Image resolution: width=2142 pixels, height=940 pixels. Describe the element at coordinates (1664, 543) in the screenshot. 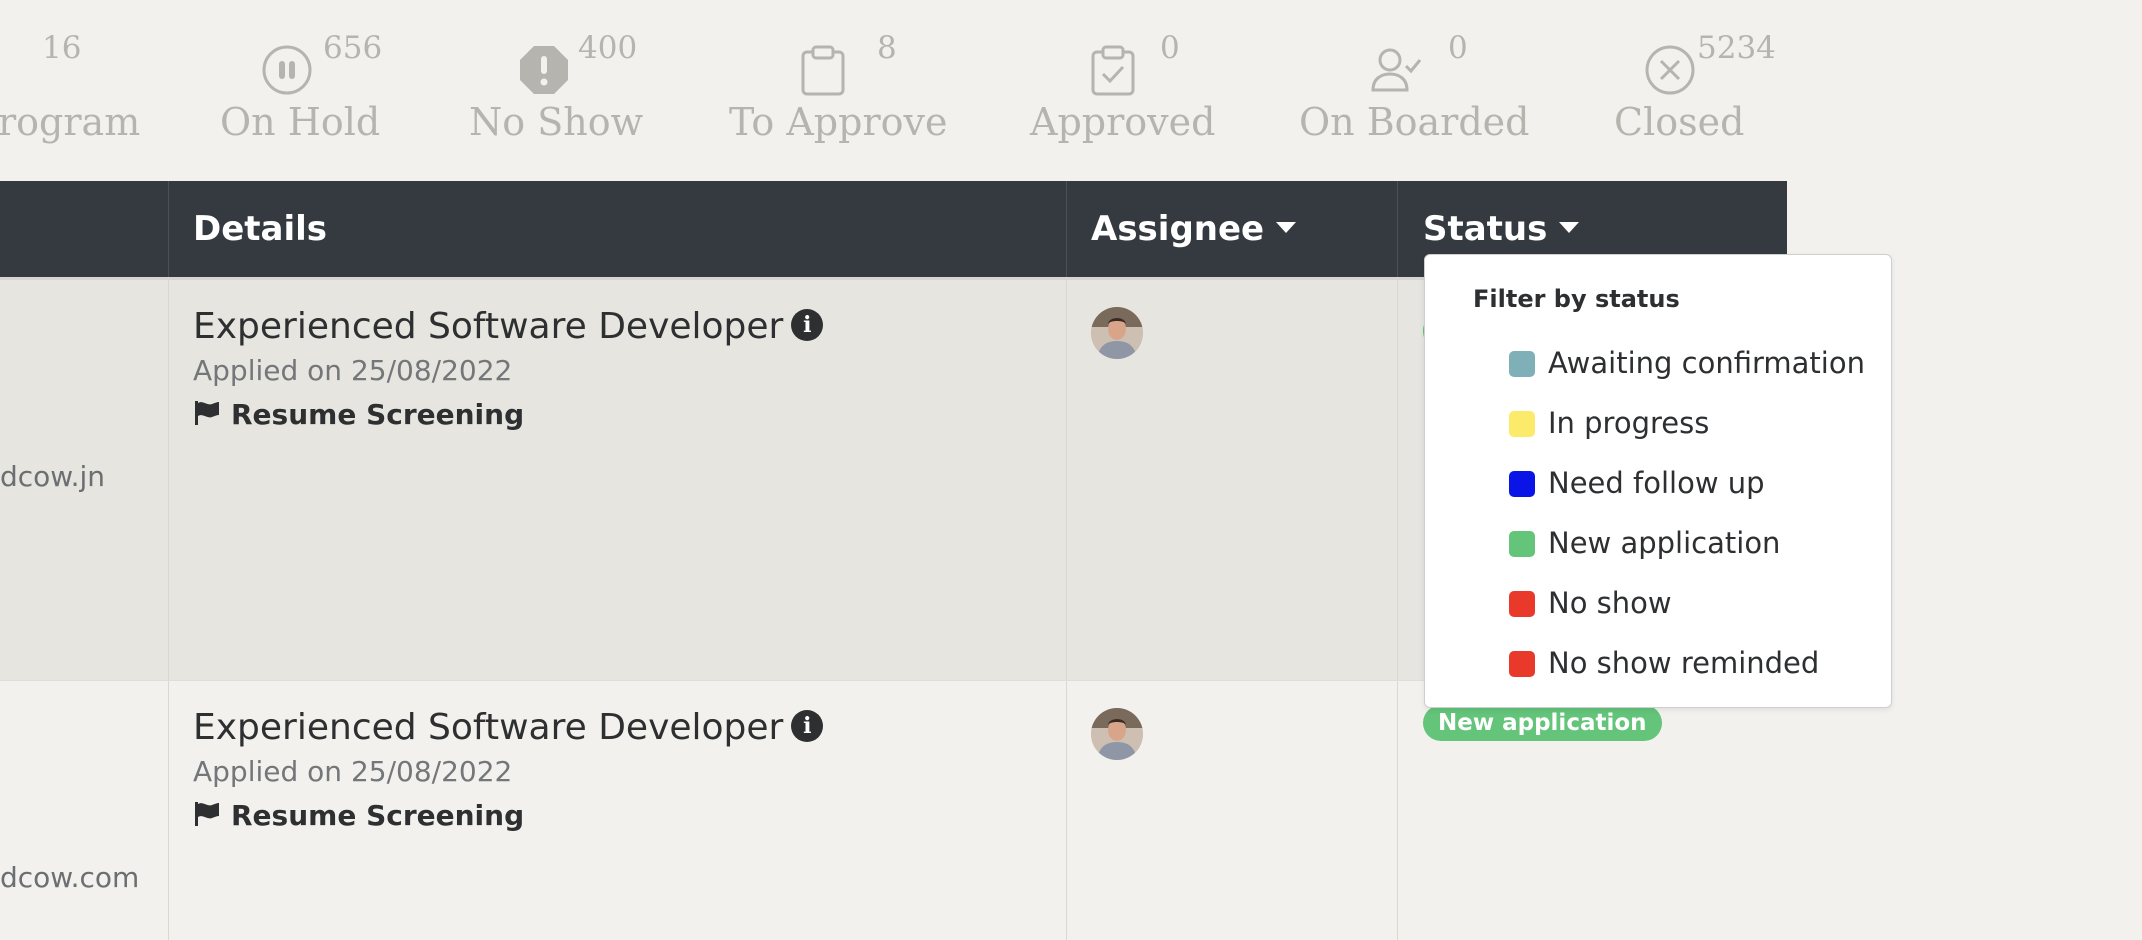

I see `status-option-label: New application` at that location.